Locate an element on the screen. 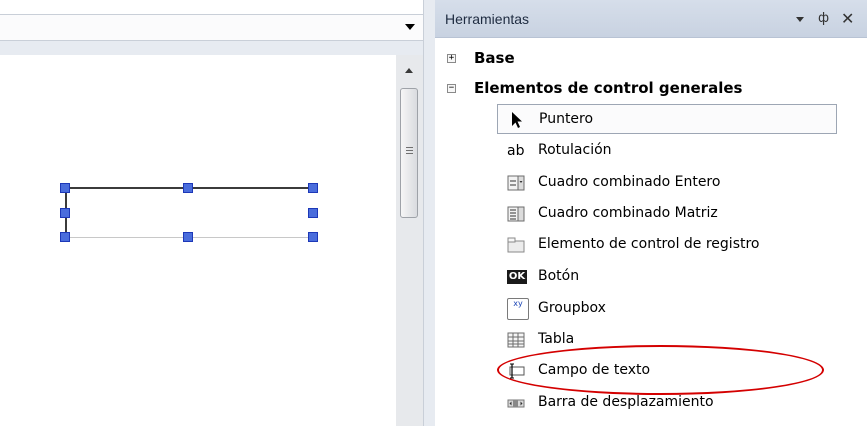  tool-item-puntero: Puntero is located at coordinates (667, 119).